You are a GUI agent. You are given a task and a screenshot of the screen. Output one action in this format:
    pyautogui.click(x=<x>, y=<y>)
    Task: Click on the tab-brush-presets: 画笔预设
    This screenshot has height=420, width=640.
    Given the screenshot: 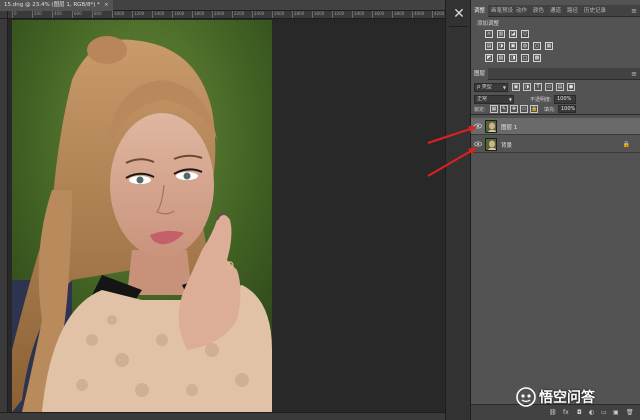 What is the action you would take?
    pyautogui.click(x=502, y=11)
    